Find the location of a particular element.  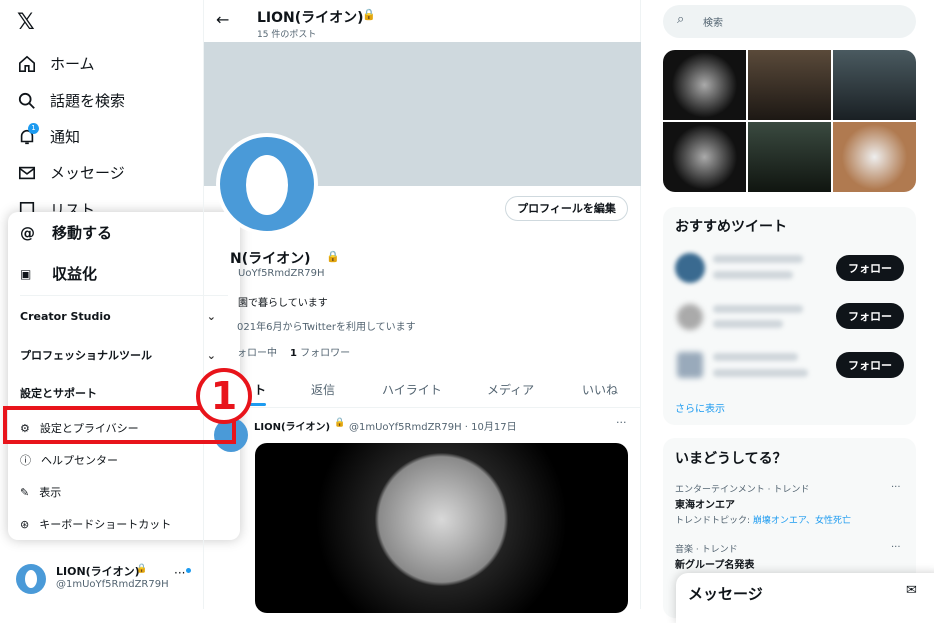

messages-drawer: メッセージ ✉ is located at coordinates (805, 598).